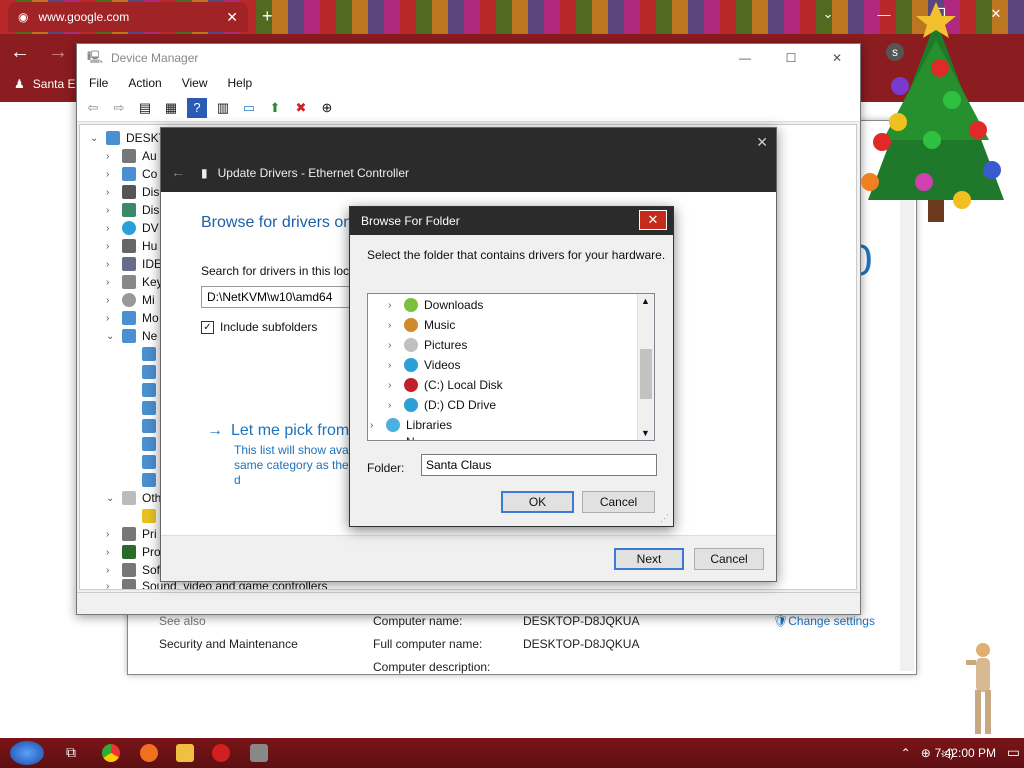  Describe the element at coordinates (145, 108) in the screenshot. I see `properties-icon: ▤` at that location.